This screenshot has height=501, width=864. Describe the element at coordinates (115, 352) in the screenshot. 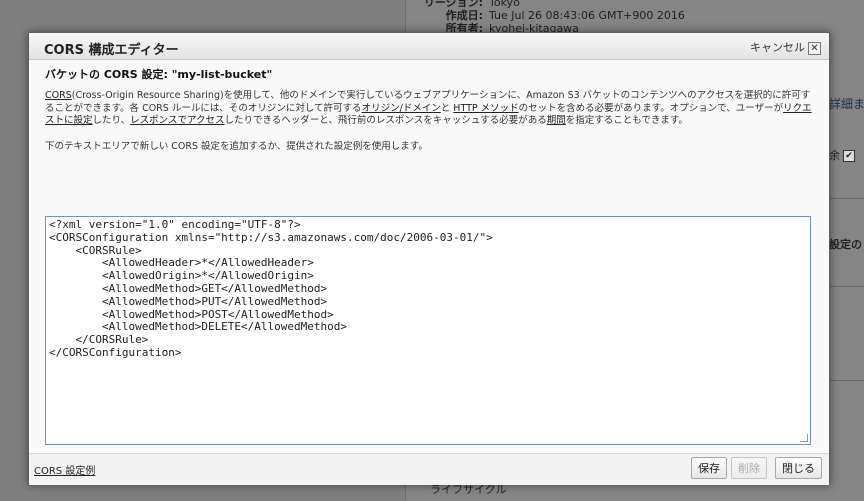

I see `code-line: </CORSConfiguration>` at that location.